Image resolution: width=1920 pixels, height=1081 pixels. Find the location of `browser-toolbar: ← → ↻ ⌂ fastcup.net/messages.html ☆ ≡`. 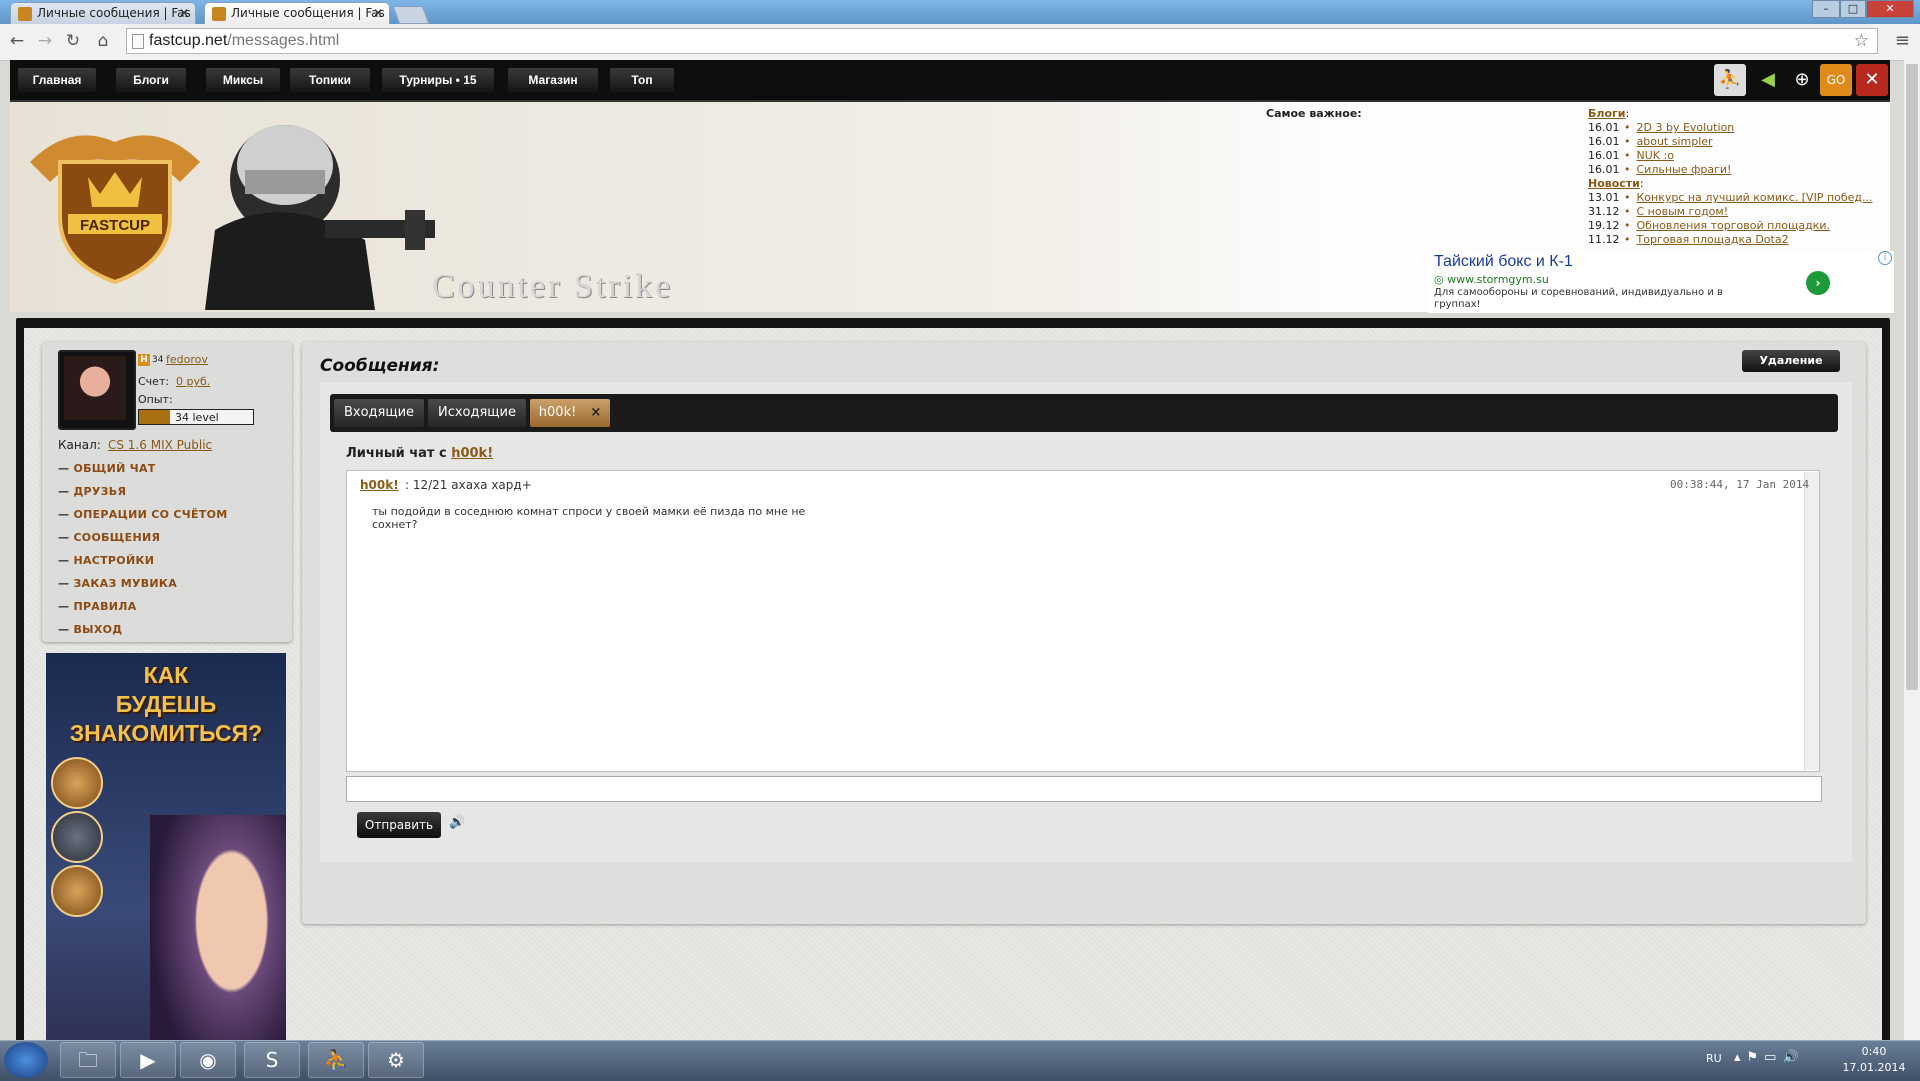

browser-toolbar: ← → ↻ ⌂ fastcup.net/messages.html ☆ ≡ is located at coordinates (960, 42).